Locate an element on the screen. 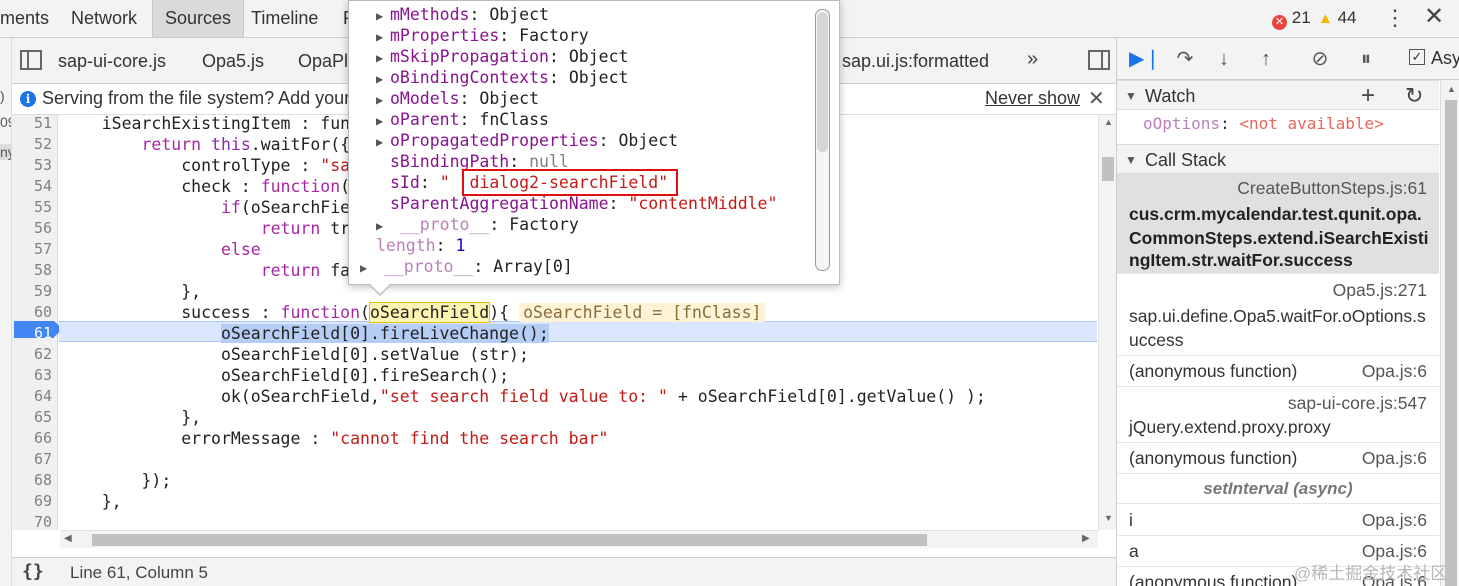  call-frame: i Opa.js:6 is located at coordinates (1278, 520).